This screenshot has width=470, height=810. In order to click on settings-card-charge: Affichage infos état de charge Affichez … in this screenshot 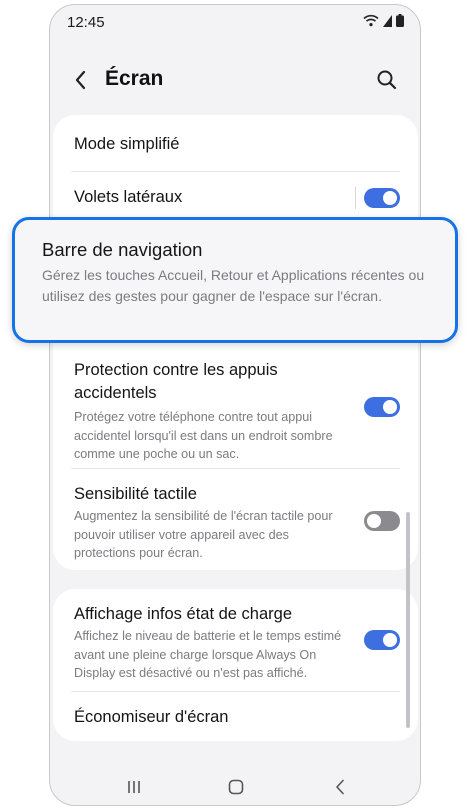, I will do `click(235, 665)`.